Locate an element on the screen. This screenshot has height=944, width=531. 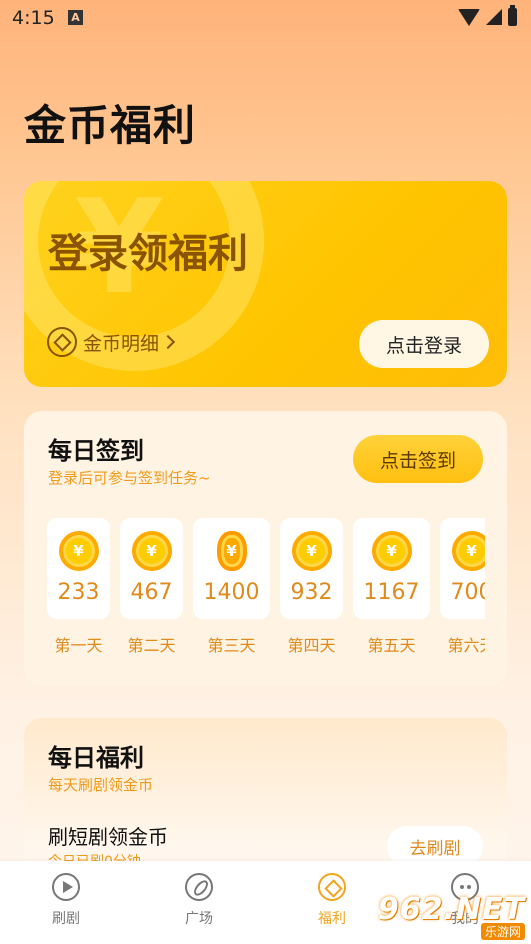
coin-detail-label: 金币明细 is located at coordinates (121, 343).